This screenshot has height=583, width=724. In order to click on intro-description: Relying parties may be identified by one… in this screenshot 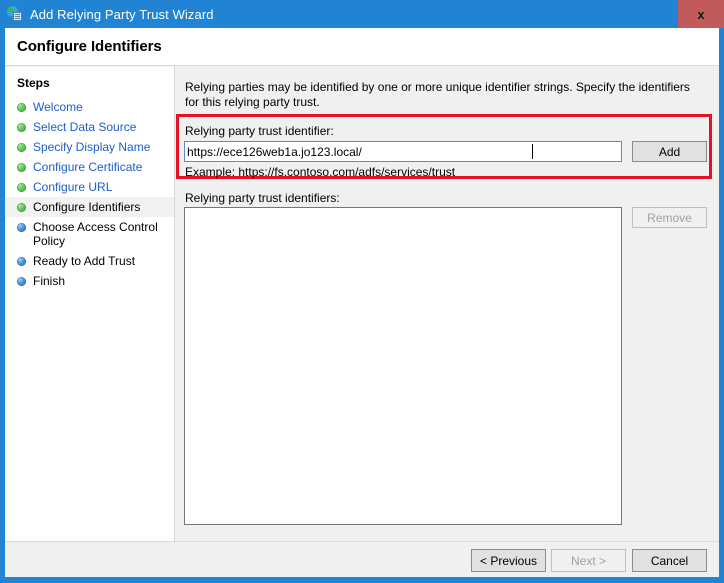, I will do `click(437, 94)`.